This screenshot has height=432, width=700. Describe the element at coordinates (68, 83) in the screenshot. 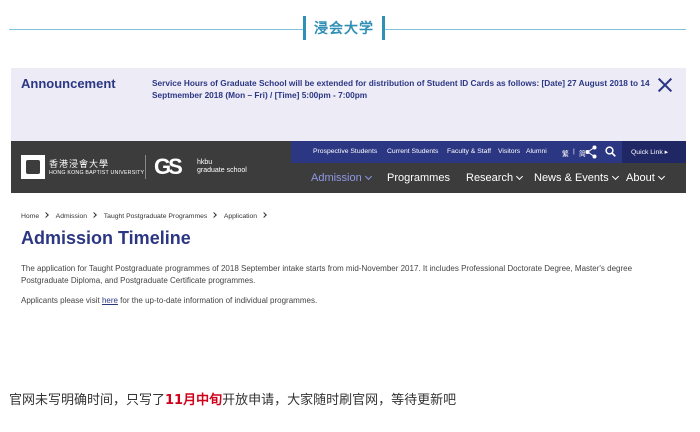

I see `announcement-title: Announcement` at that location.